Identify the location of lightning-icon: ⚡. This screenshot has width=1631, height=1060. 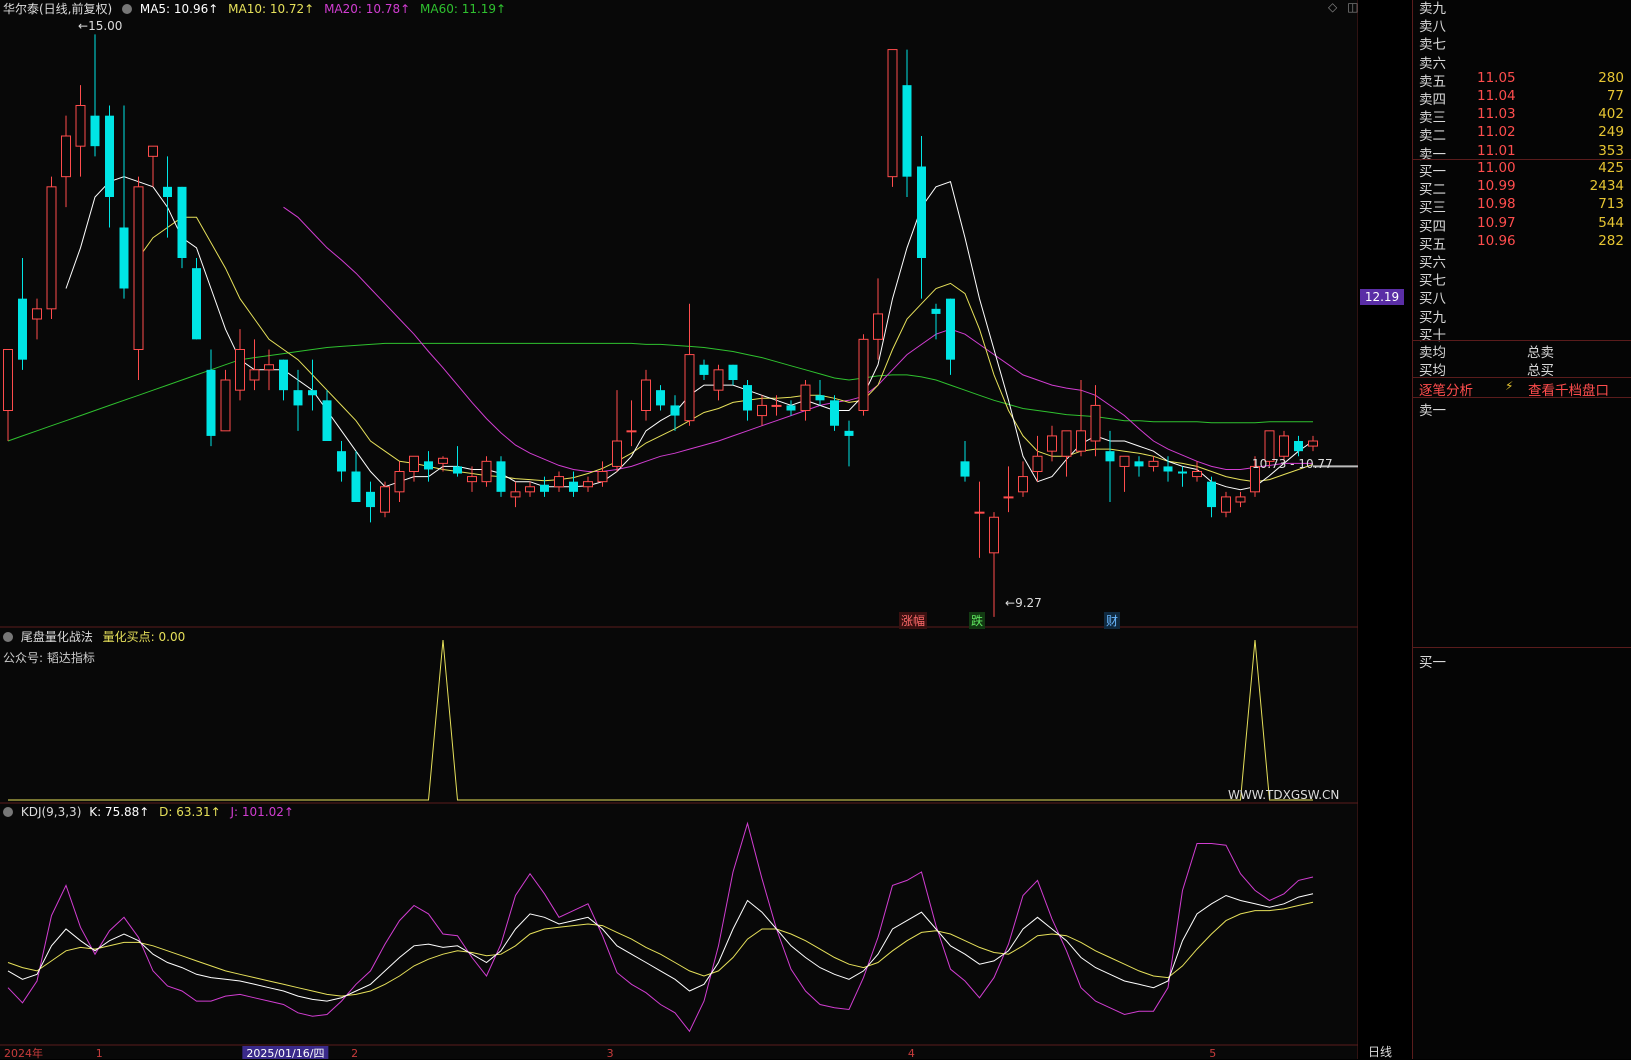
(1509, 386).